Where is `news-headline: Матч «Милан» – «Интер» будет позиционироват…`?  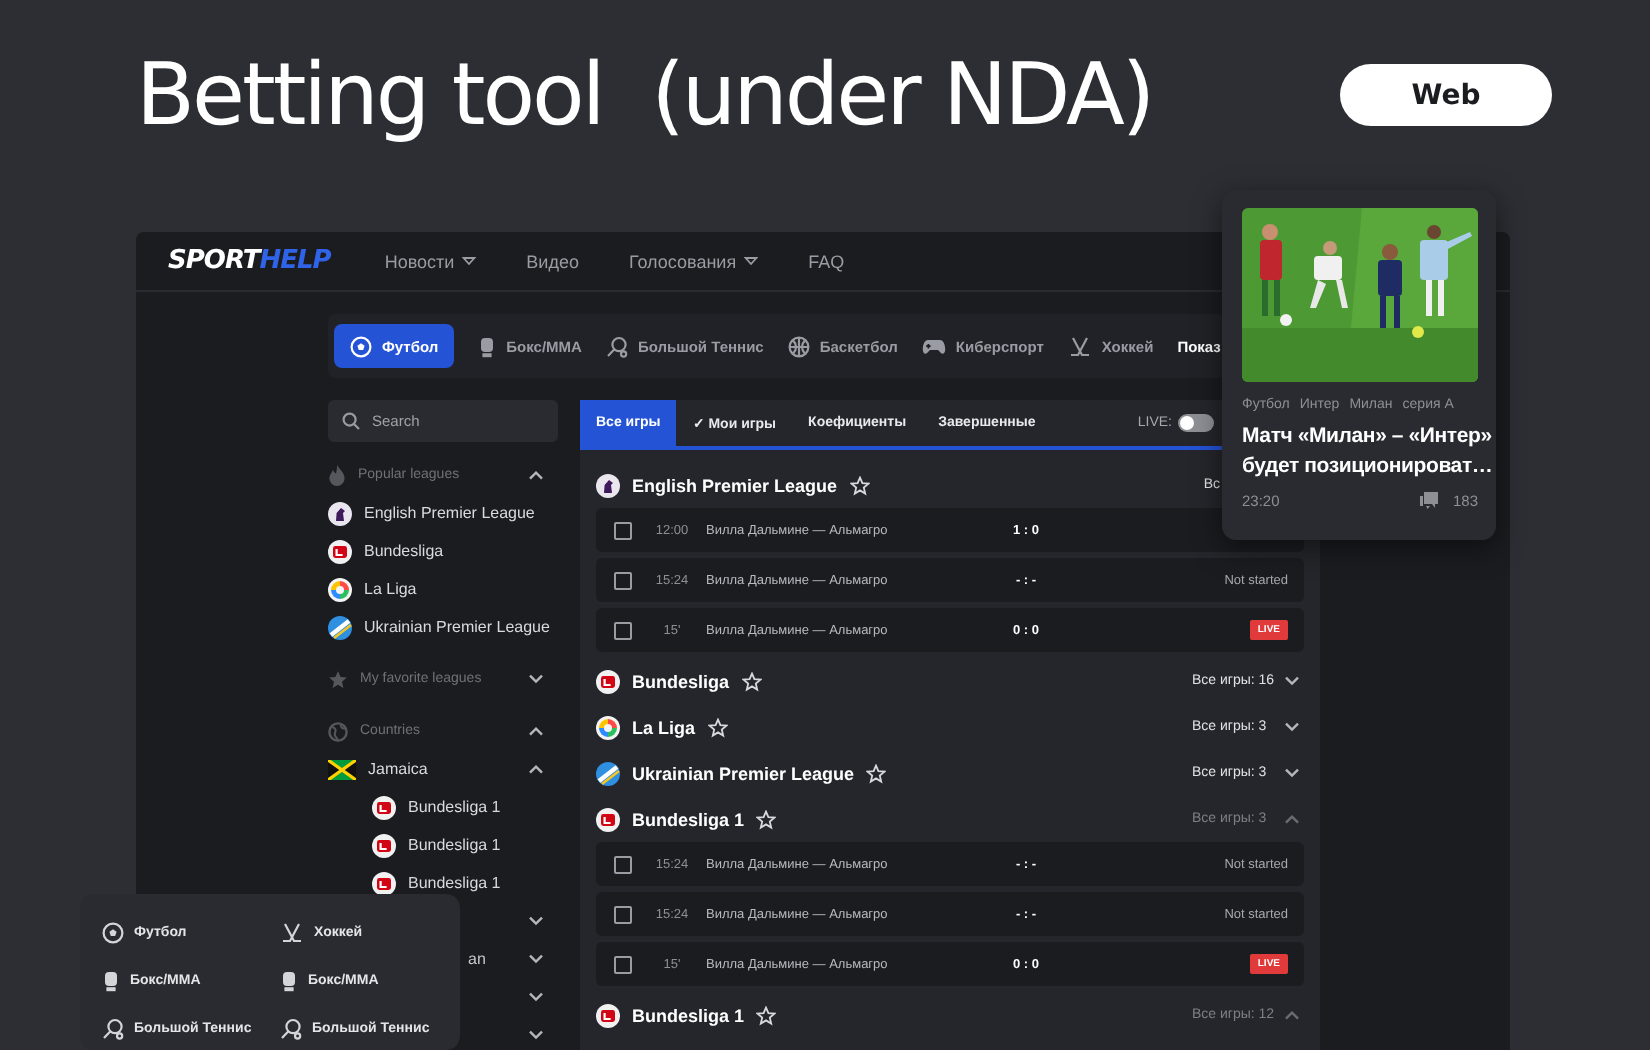
news-headline: Матч «Милан» – «Интер» будет позиционироват… is located at coordinates (1368, 452).